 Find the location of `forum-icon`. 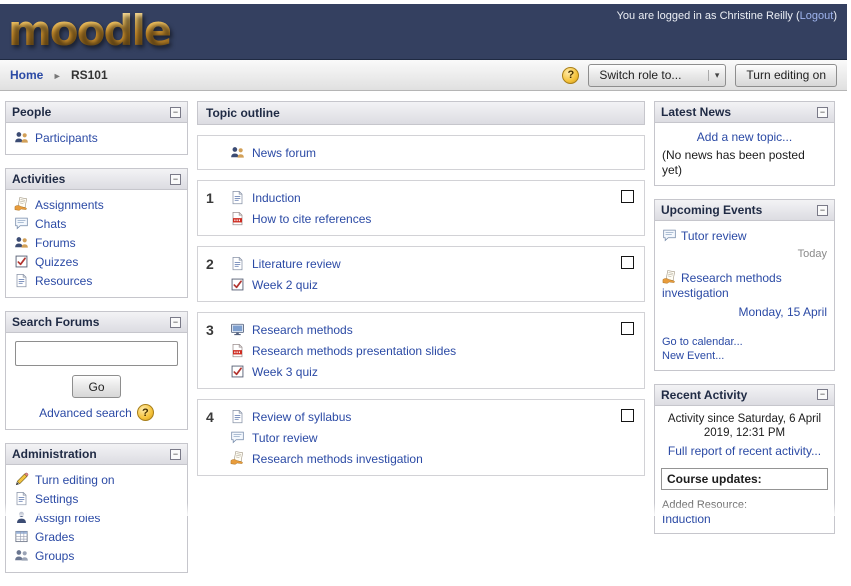

forum-icon is located at coordinates (237, 152).